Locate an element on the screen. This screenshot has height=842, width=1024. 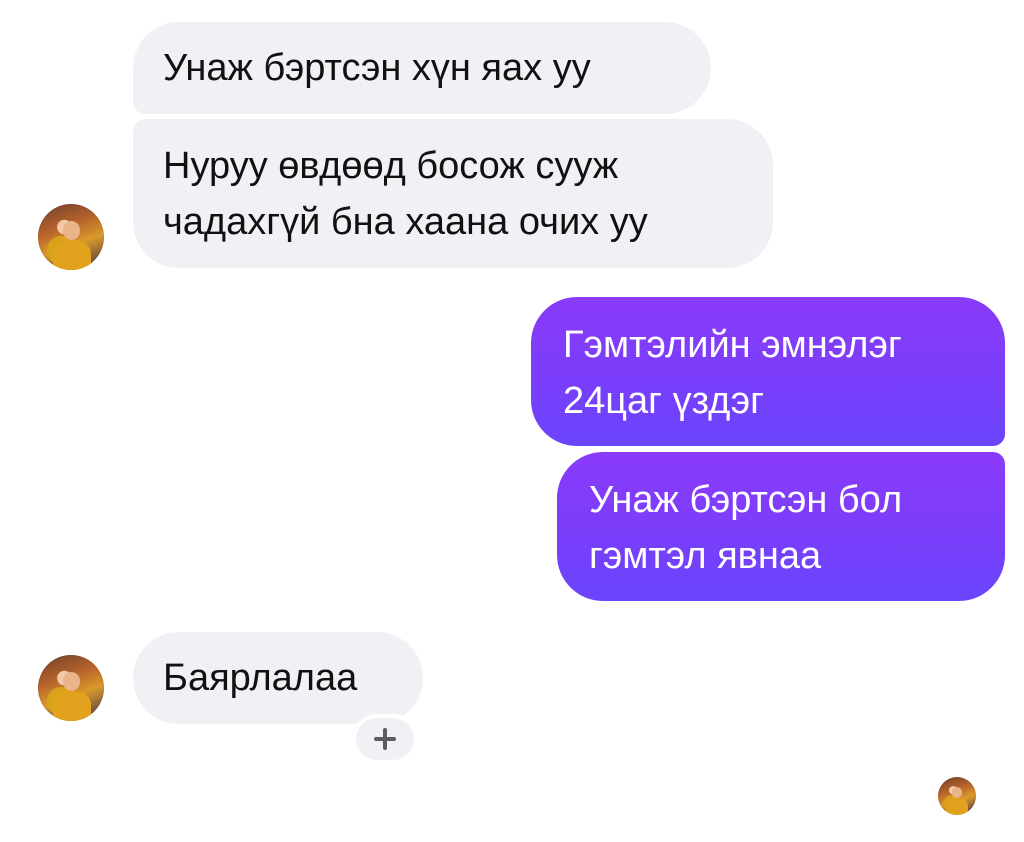
message-text-line: гэмтэл явнаа is located at coordinates (705, 556).